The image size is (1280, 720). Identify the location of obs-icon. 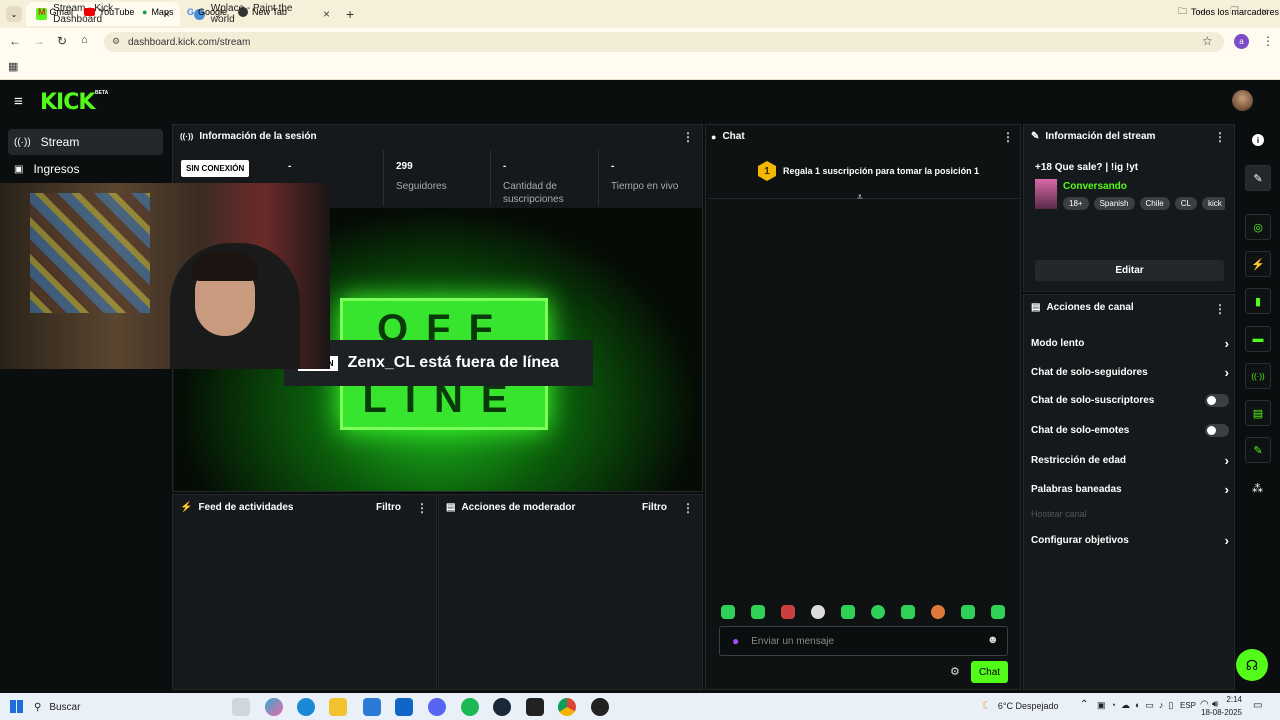
(600, 707).